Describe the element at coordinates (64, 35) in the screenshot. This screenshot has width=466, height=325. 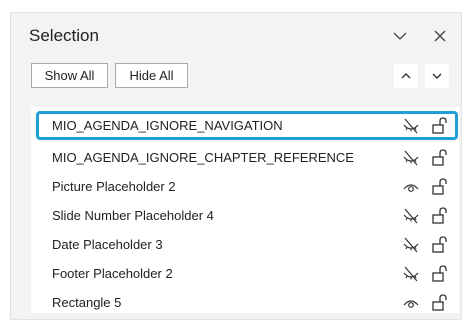
I see `pane-title: Selection` at that location.